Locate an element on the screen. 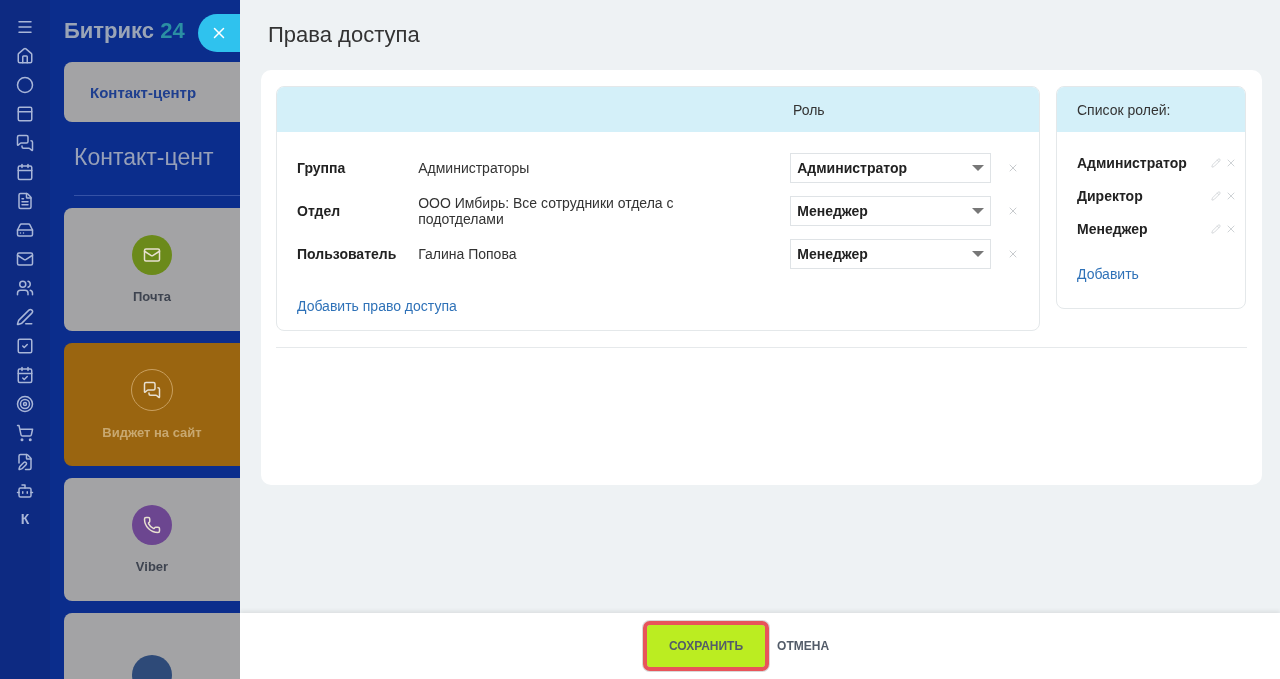 The height and width of the screenshot is (679, 1280). subject-name: ООО Имбирь: Все сотрудники отдела с подотделами is located at coordinates (546, 210).